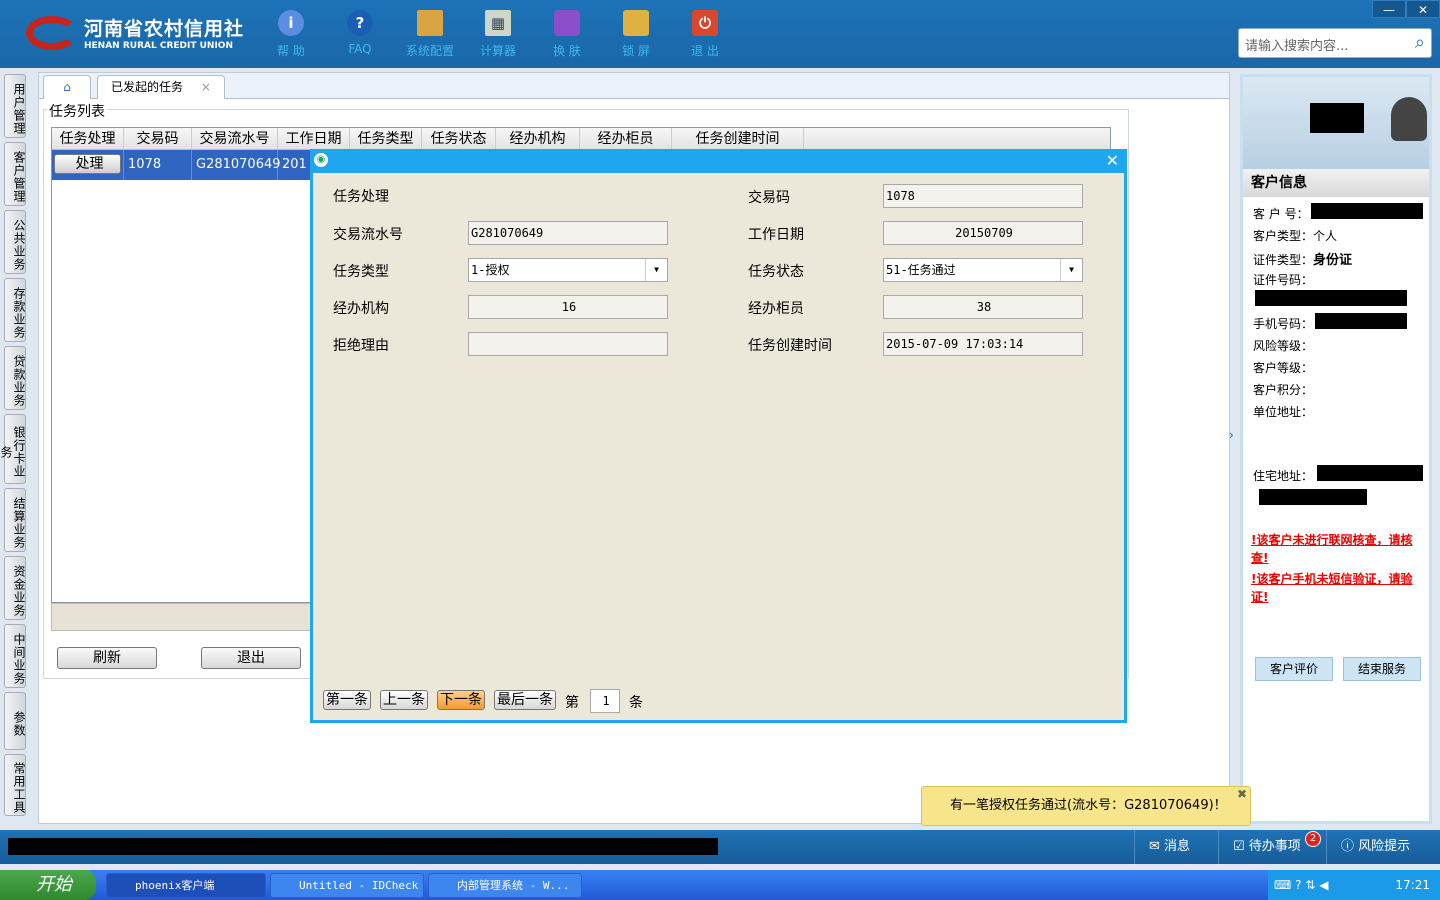  I want to click on created-label: 任务创建时间, so click(790, 346).